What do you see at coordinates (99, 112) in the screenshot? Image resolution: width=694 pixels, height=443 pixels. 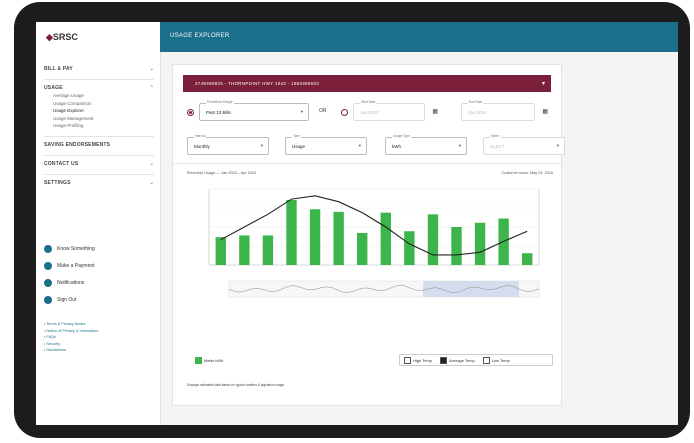 I see `sidebar-subitem-usage-explorer: Usage Explorer` at bounding box center [99, 112].